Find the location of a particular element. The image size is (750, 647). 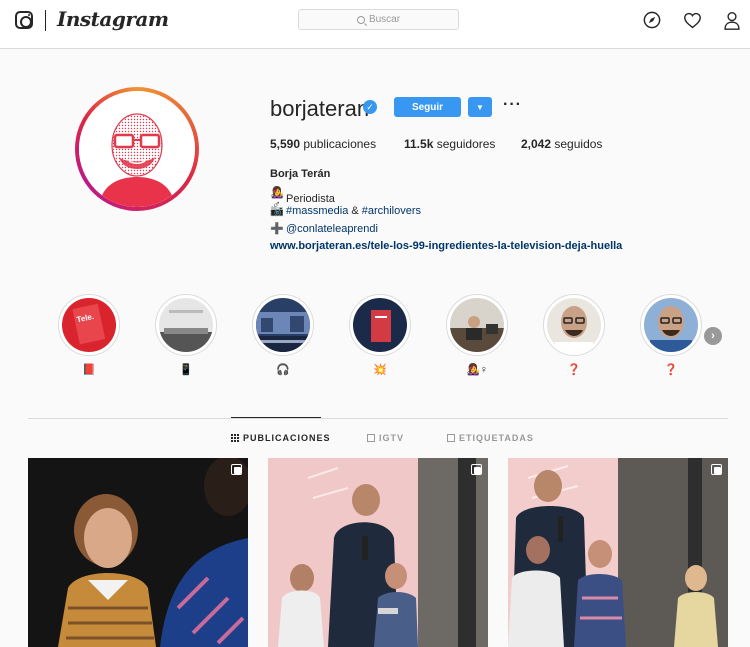

tab-igtv: IGTV is located at coordinates (385, 438).